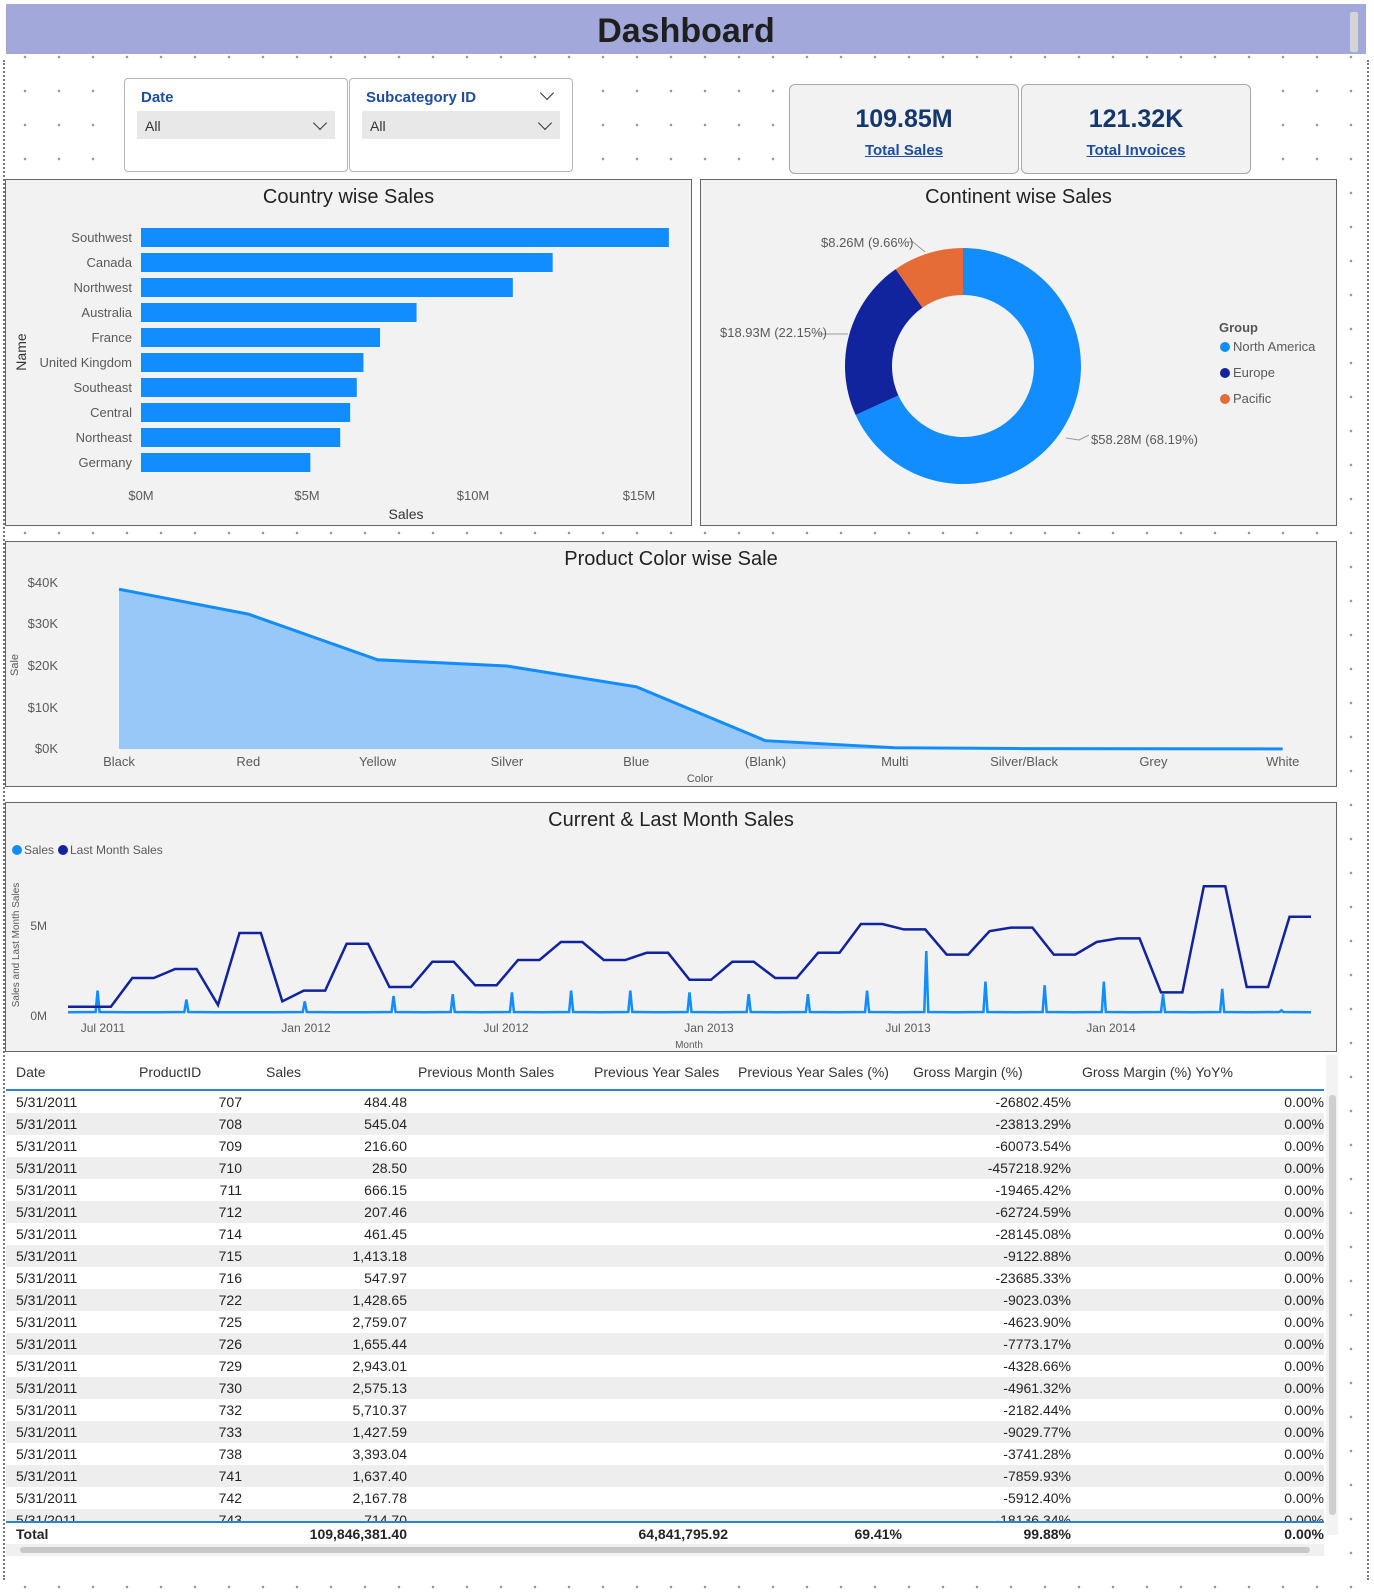 The image size is (1374, 1595). I want to click on table-cell: 2,167.78, so click(380, 1498).